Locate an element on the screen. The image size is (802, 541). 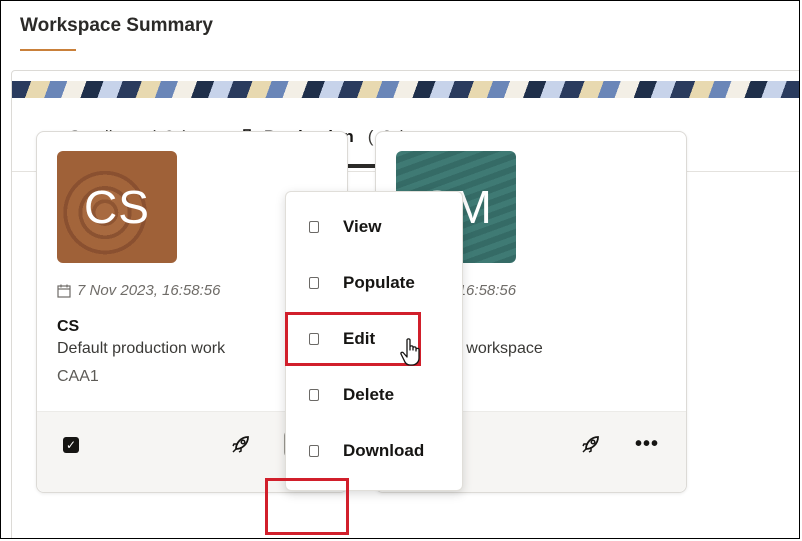
title-underline is located at coordinates (48, 50).